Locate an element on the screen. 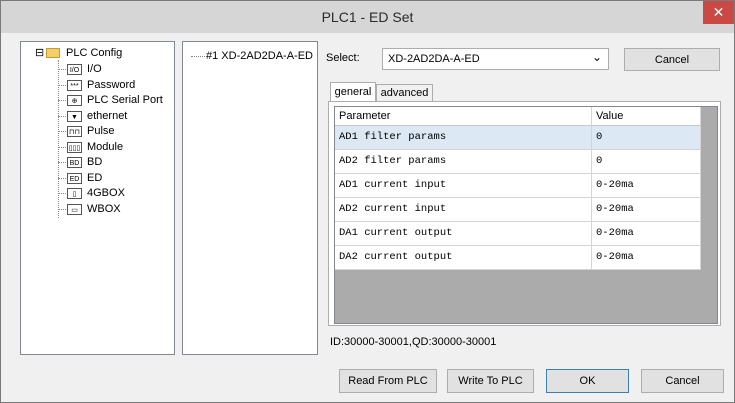 Image resolution: width=735 pixels, height=403 pixels. tree-item-plc-serial-port: ⊕ PLC Serial Port is located at coordinates (115, 100).